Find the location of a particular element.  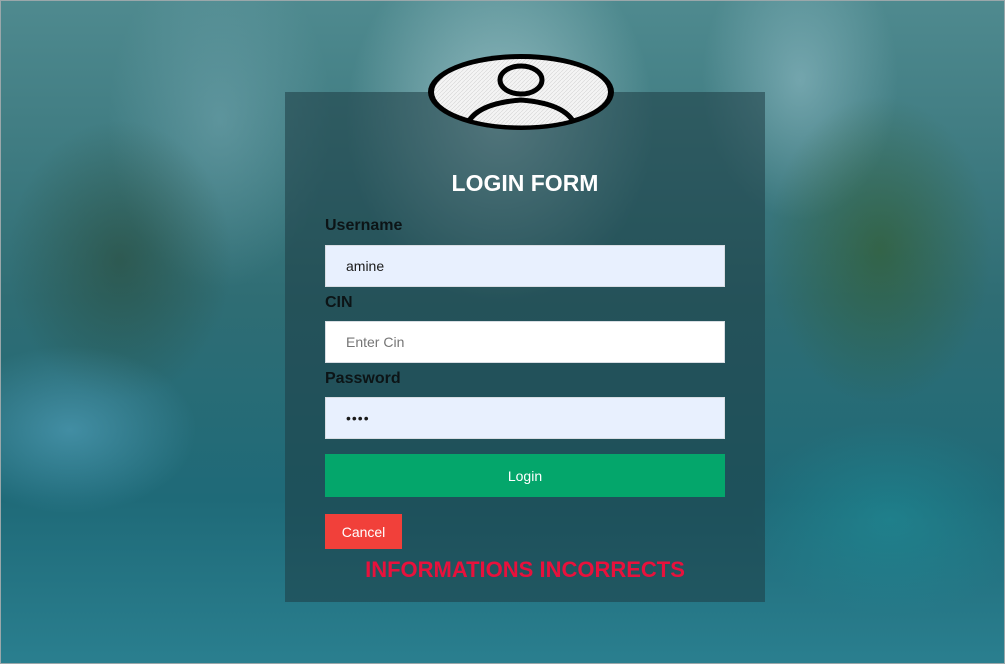

login-button: Login is located at coordinates (525, 475).